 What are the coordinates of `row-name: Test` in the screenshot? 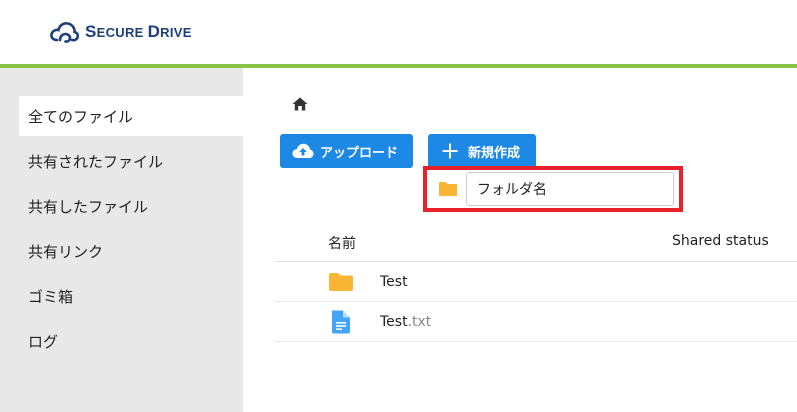 It's located at (394, 282).